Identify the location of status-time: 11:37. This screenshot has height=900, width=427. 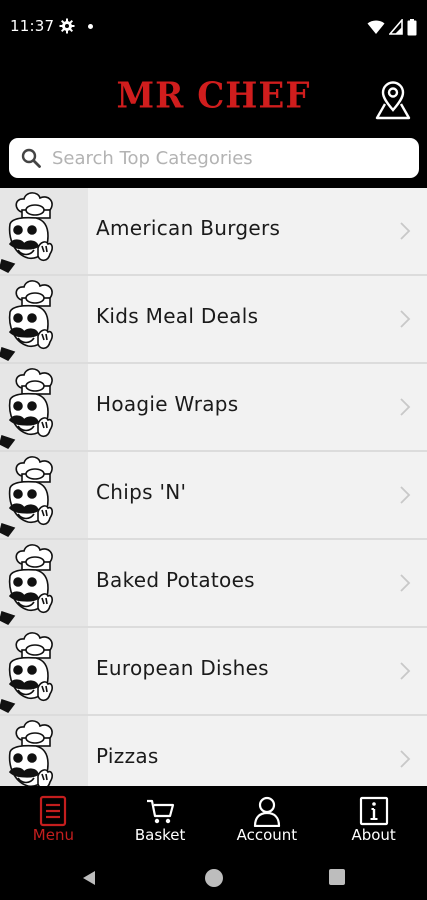
(32, 26).